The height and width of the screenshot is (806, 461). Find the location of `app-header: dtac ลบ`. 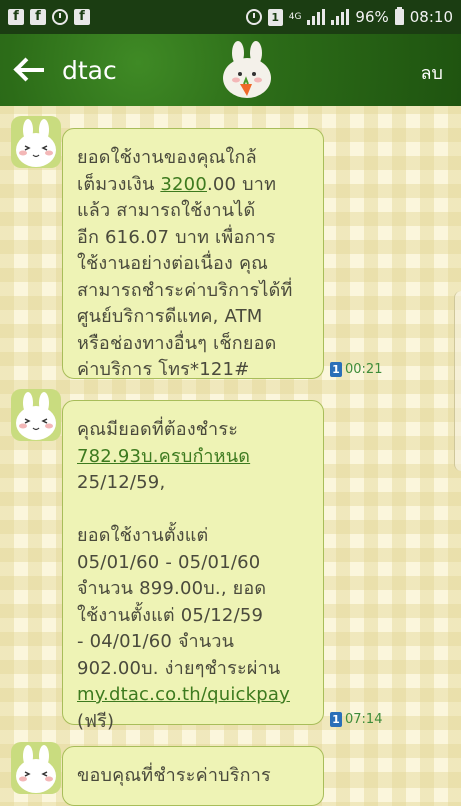

app-header: dtac ลบ is located at coordinates (230, 70).